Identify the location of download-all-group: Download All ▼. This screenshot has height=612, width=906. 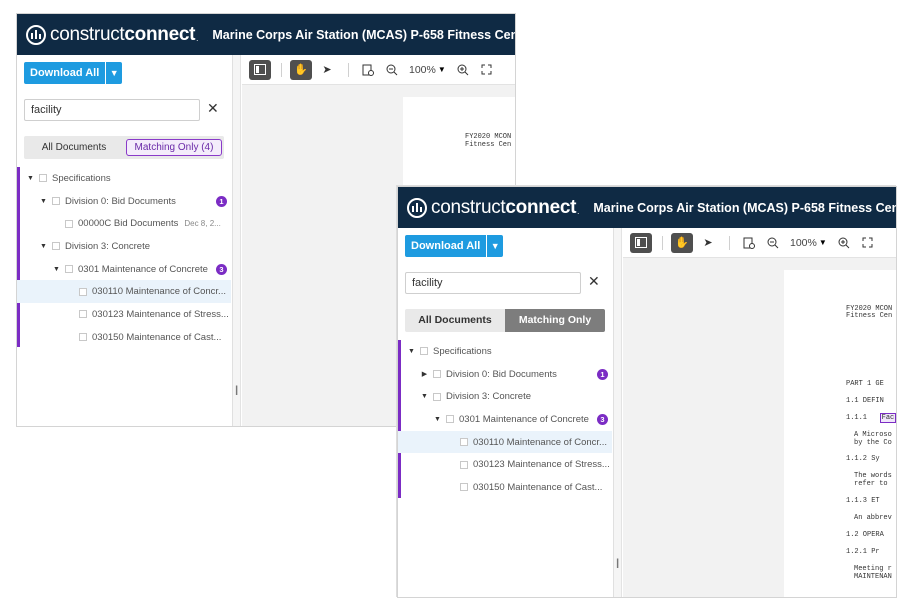
(454, 246).